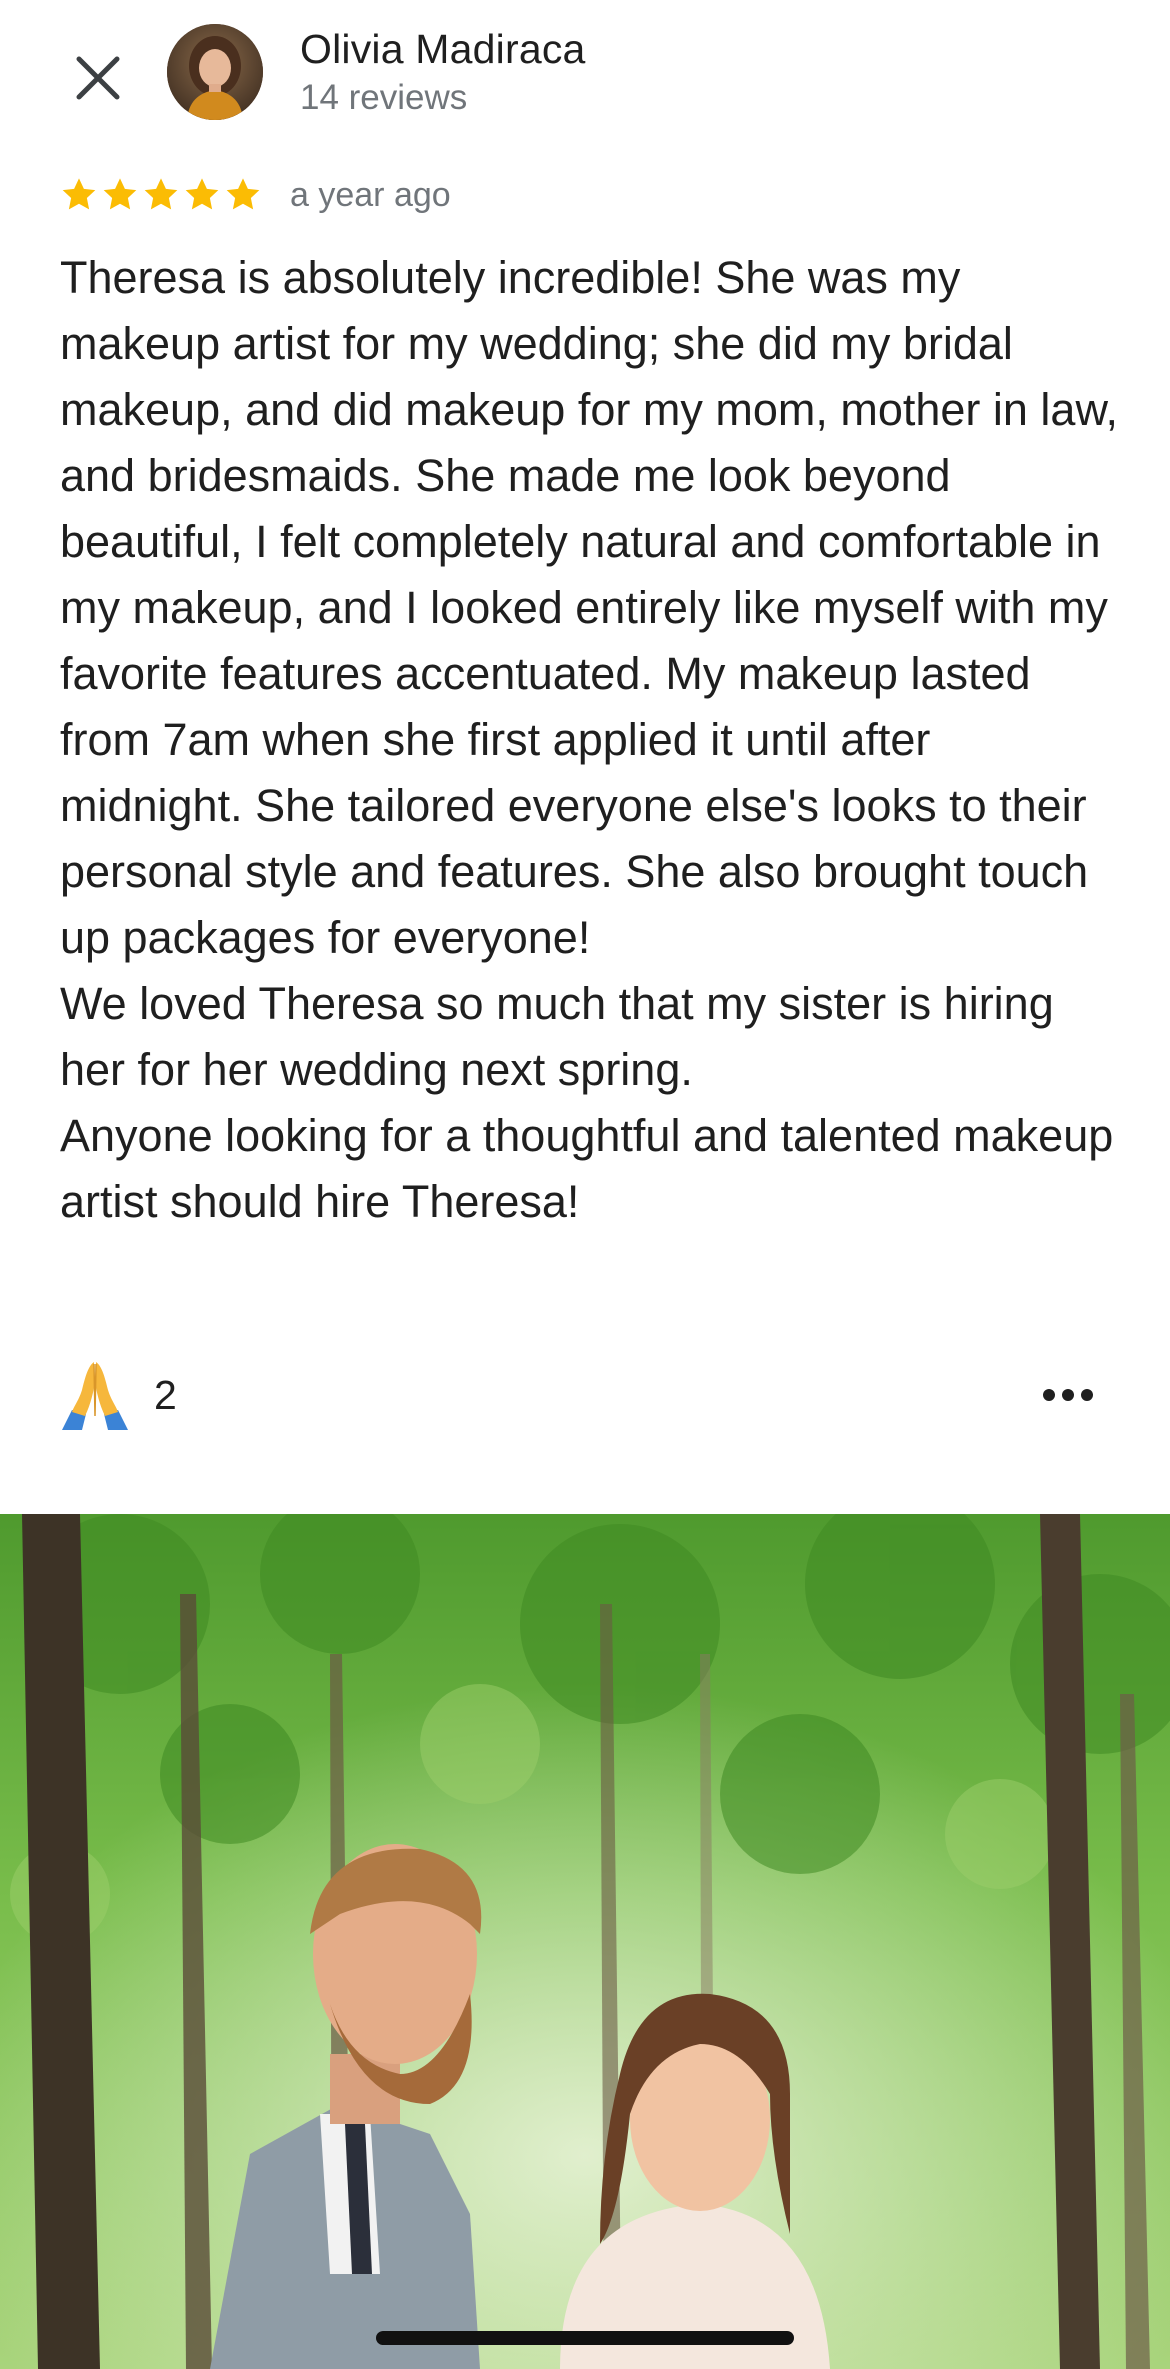  I want to click on review-count: 14 reviews, so click(383, 98).